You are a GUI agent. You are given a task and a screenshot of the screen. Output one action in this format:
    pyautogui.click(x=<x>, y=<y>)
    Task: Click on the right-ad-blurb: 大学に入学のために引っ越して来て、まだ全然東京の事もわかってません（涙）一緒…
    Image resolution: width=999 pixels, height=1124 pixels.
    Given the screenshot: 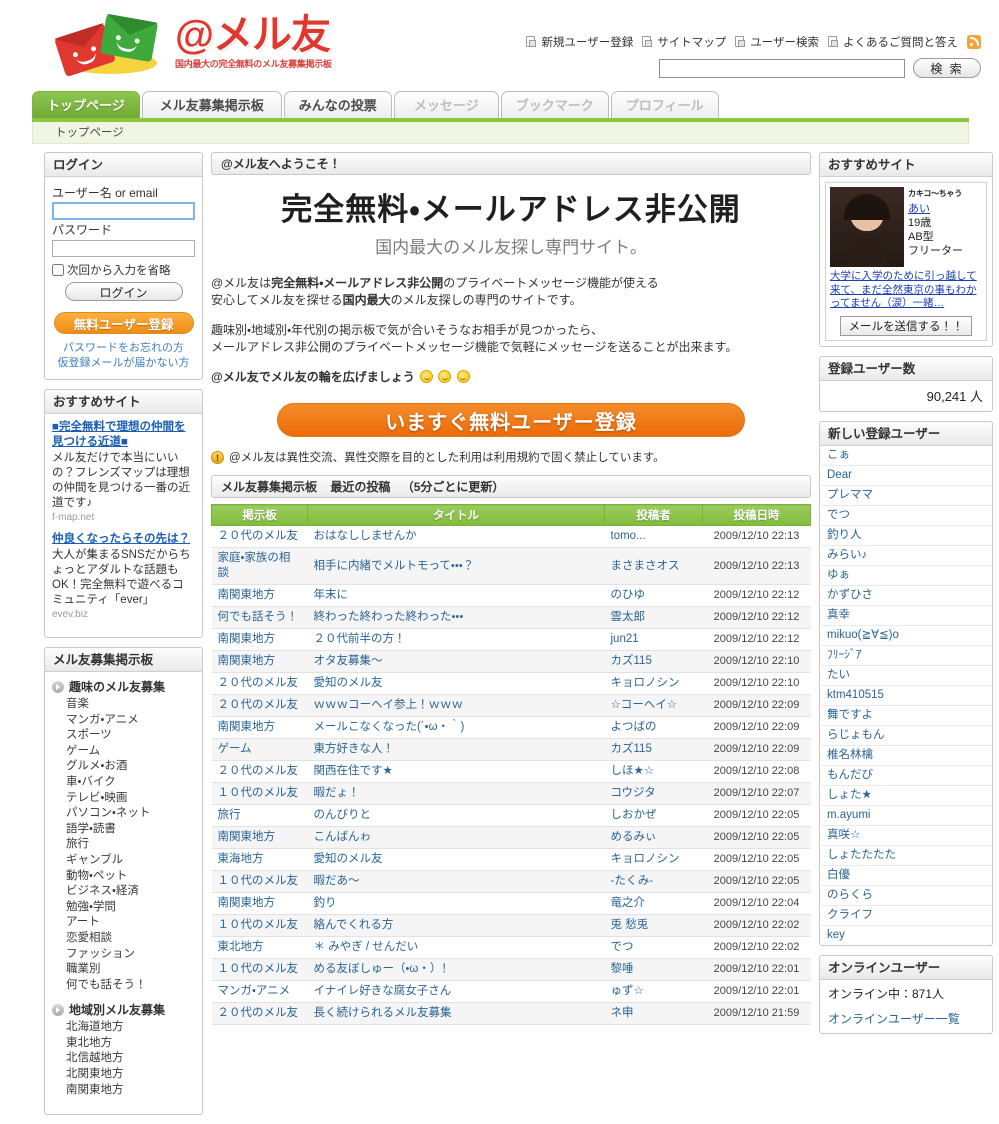 What is the action you would take?
    pyautogui.click(x=906, y=290)
    